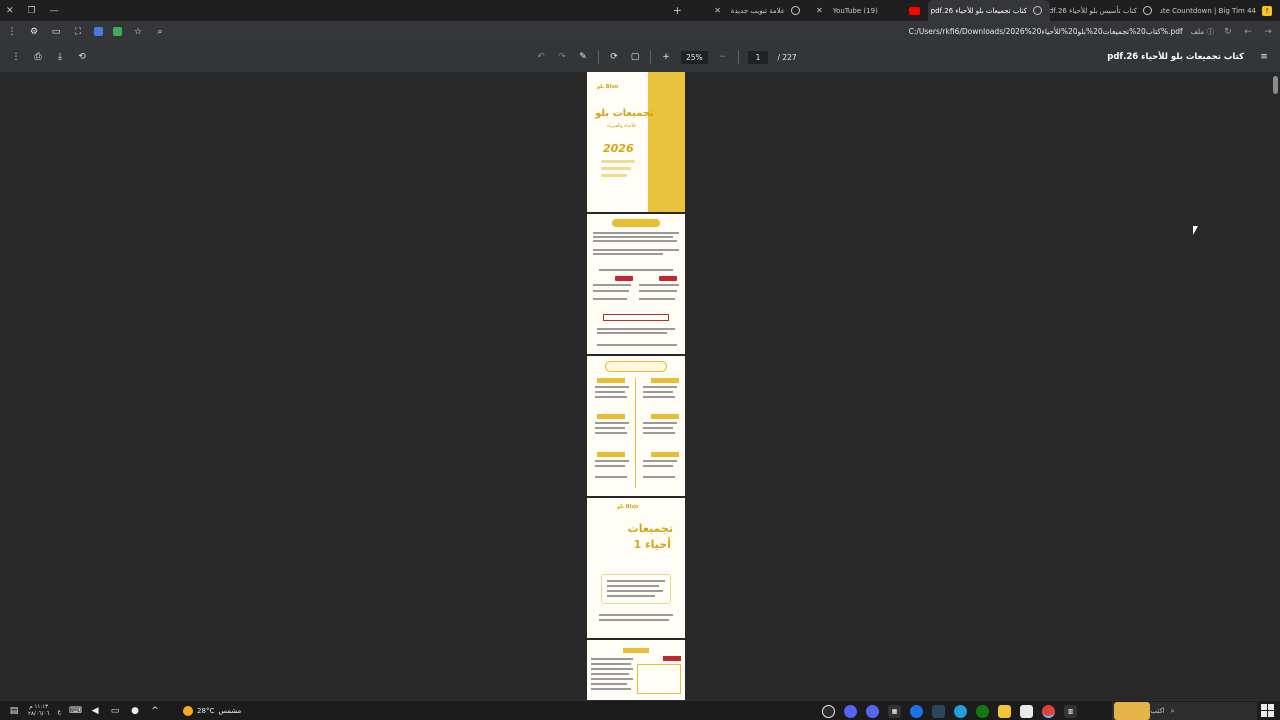 The height and width of the screenshot is (720, 1280). What do you see at coordinates (38, 57) in the screenshot?
I see `print-icon: ⎙` at bounding box center [38, 57].